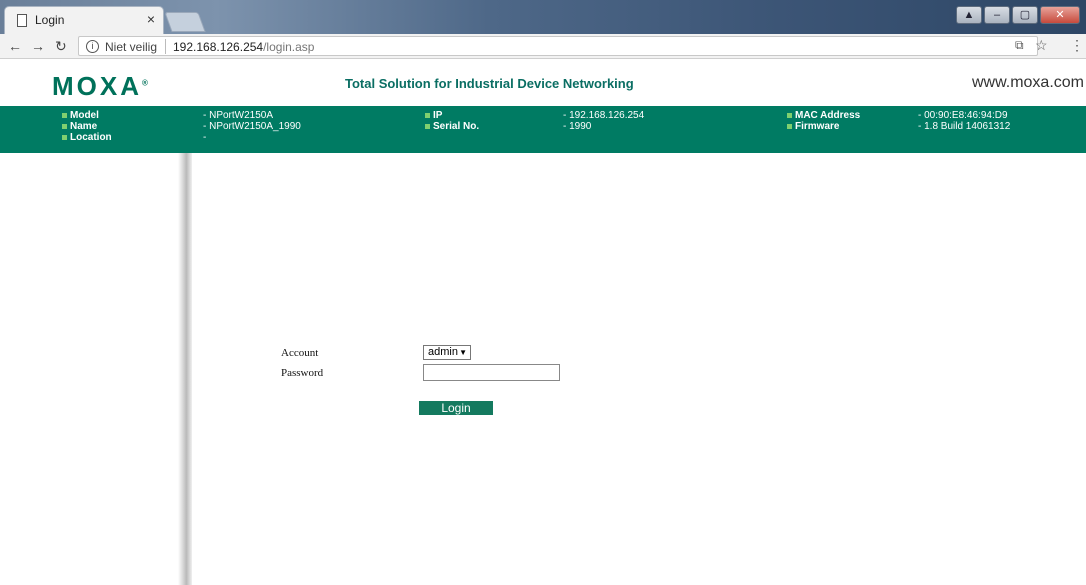  Describe the element at coordinates (84, 115) in the screenshot. I see `model-label-text: Model` at that location.